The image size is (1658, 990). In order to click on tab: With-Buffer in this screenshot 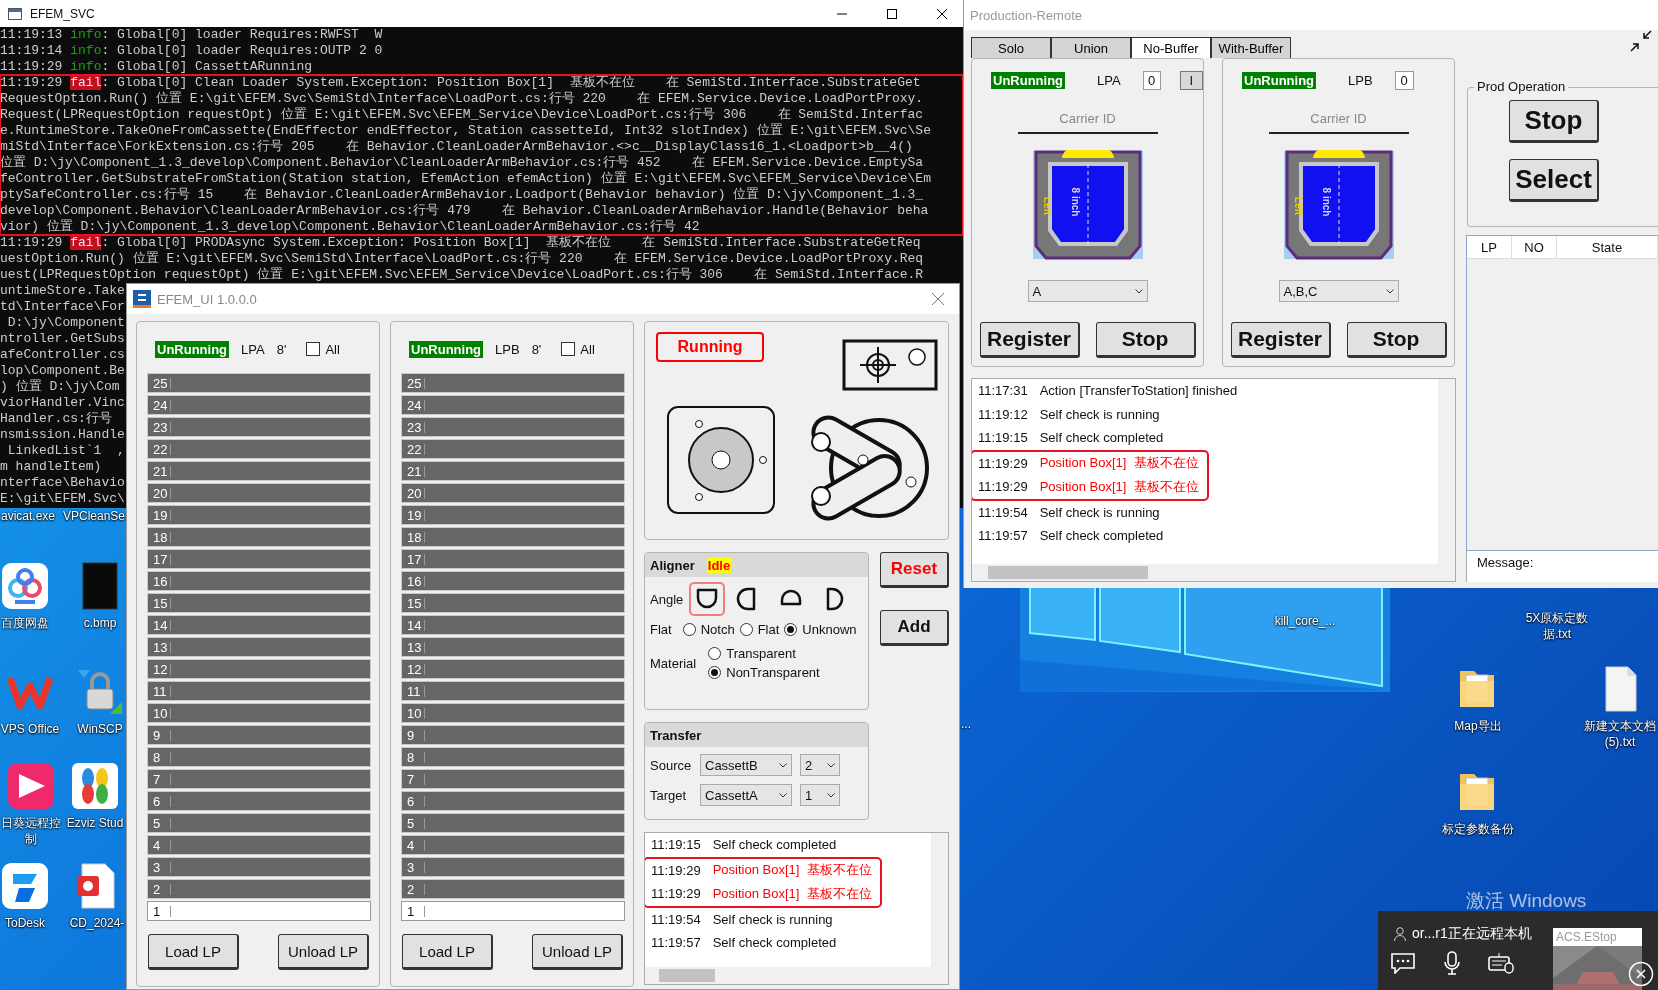, I will do `click(1251, 47)`.